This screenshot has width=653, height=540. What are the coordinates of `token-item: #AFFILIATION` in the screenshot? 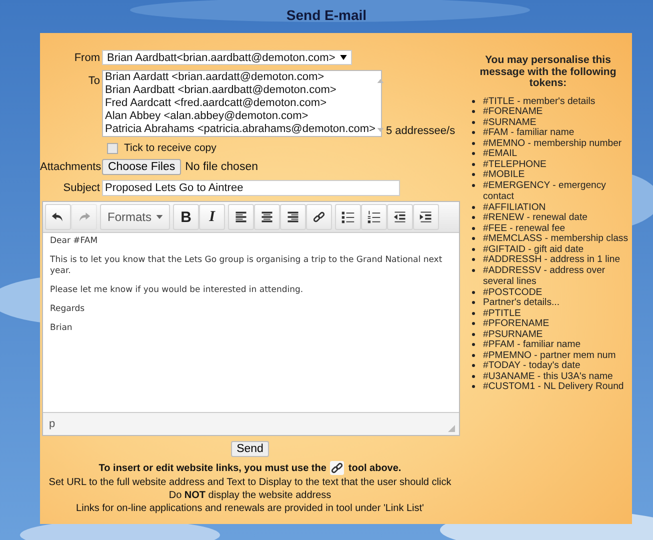 It's located at (514, 207).